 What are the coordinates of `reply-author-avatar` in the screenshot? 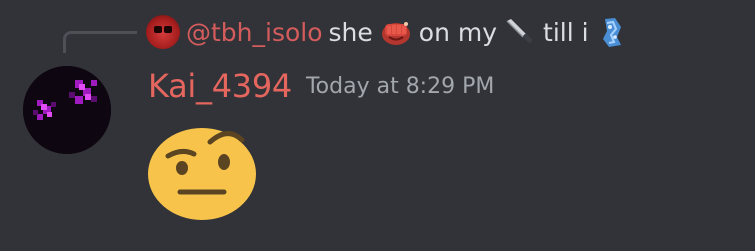 It's located at (163, 32).